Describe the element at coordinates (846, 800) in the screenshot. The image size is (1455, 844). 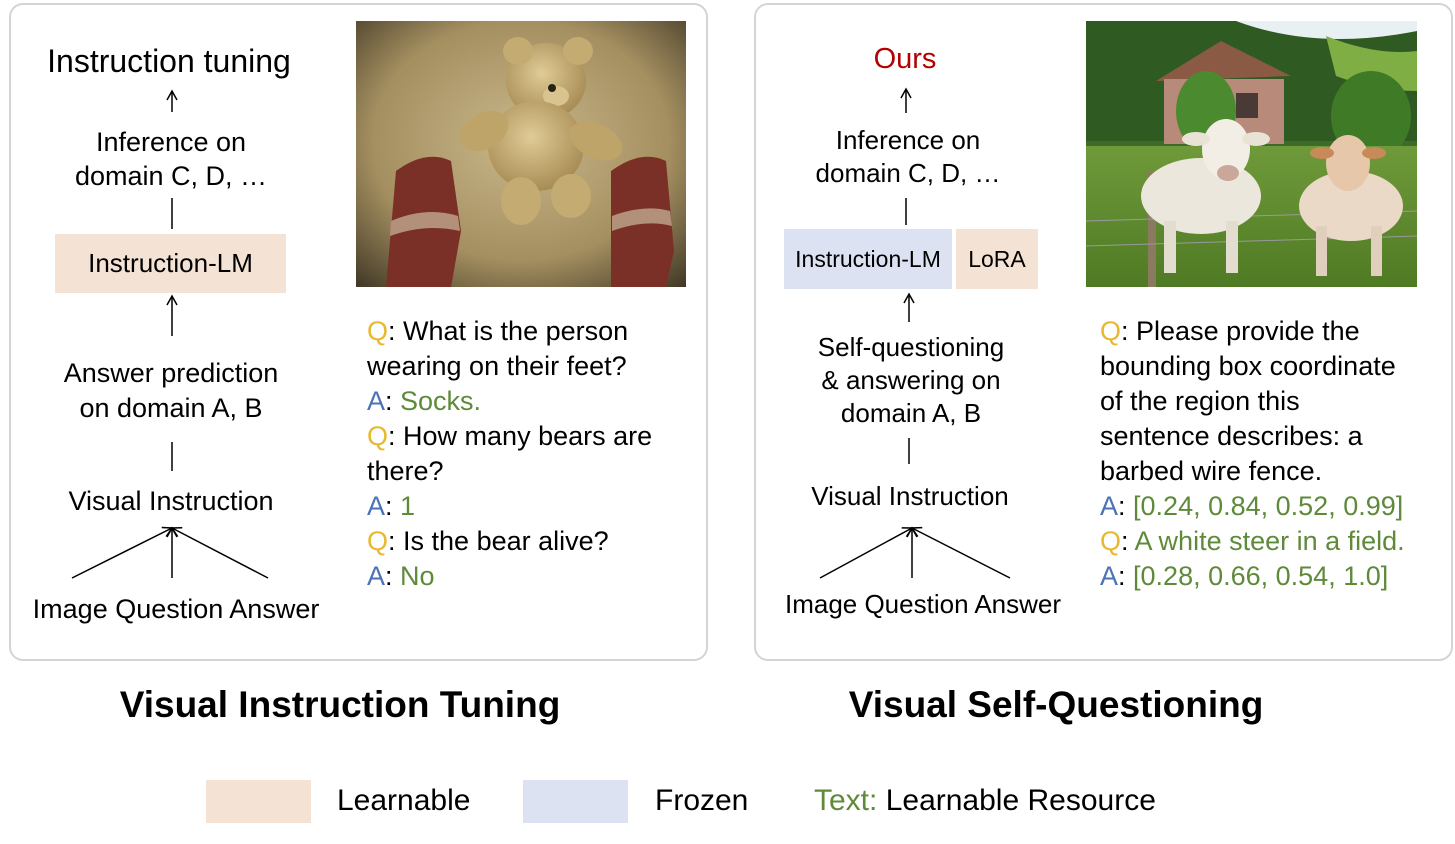
I see `text-legend-prefix: Text:` at that location.